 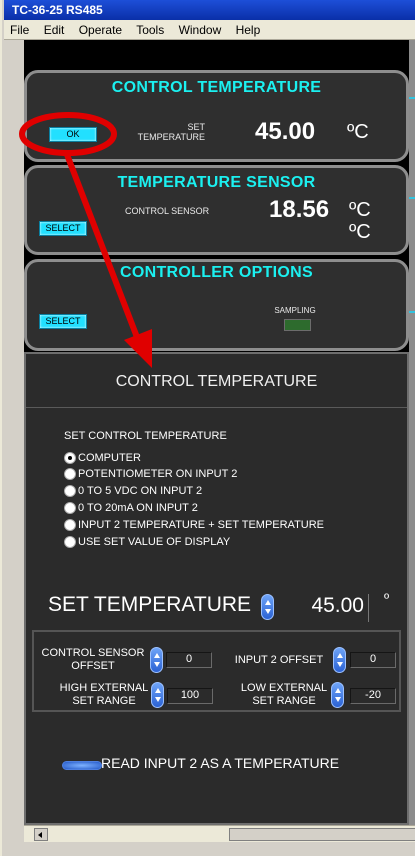 What do you see at coordinates (150, 30) in the screenshot?
I see `menu-tools: Tools` at bounding box center [150, 30].